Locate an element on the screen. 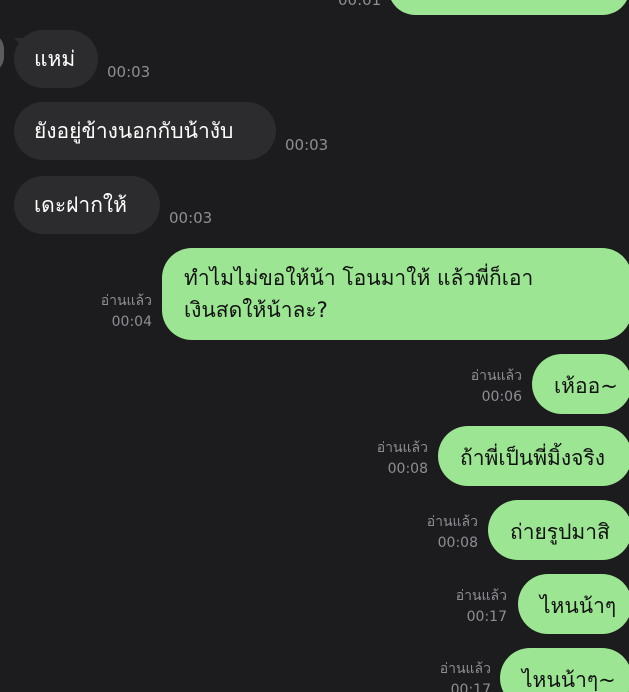  message-text: เห้ออ~ is located at coordinates (586, 386).